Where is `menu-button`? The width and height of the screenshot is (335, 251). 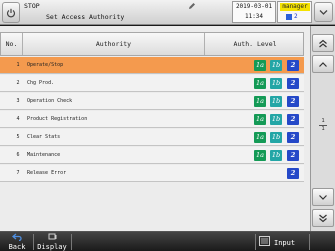
menu-button is located at coordinates (323, 12).